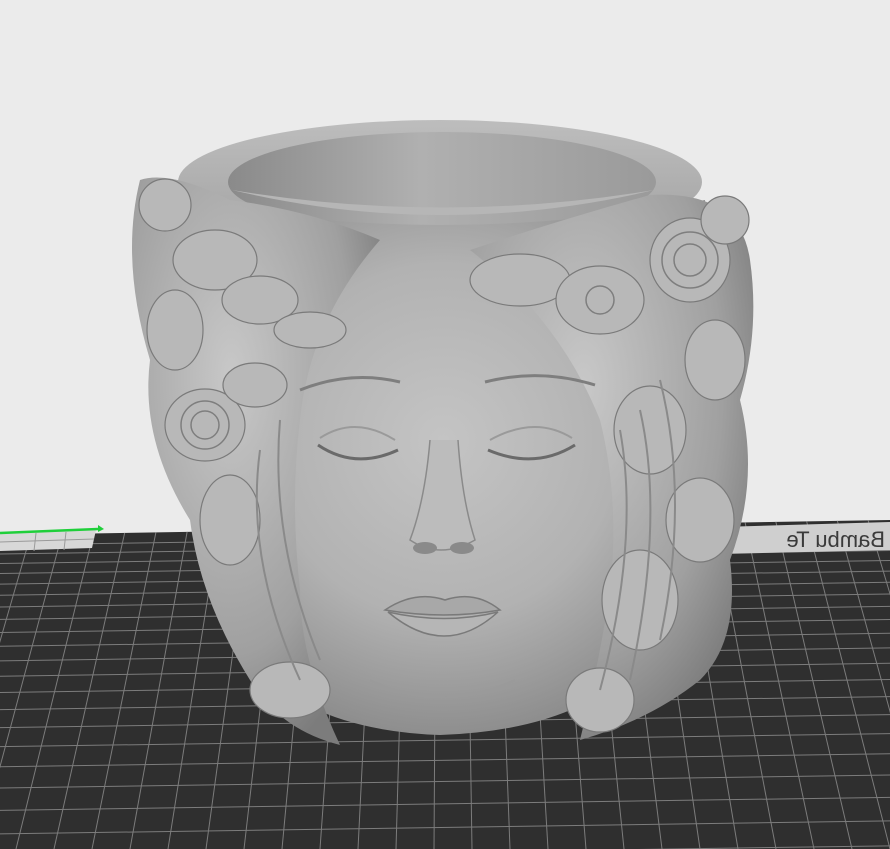  What do you see at coordinates (835, 539) in the screenshot?
I see `plate-label-text: Bambu Te` at bounding box center [835, 539].